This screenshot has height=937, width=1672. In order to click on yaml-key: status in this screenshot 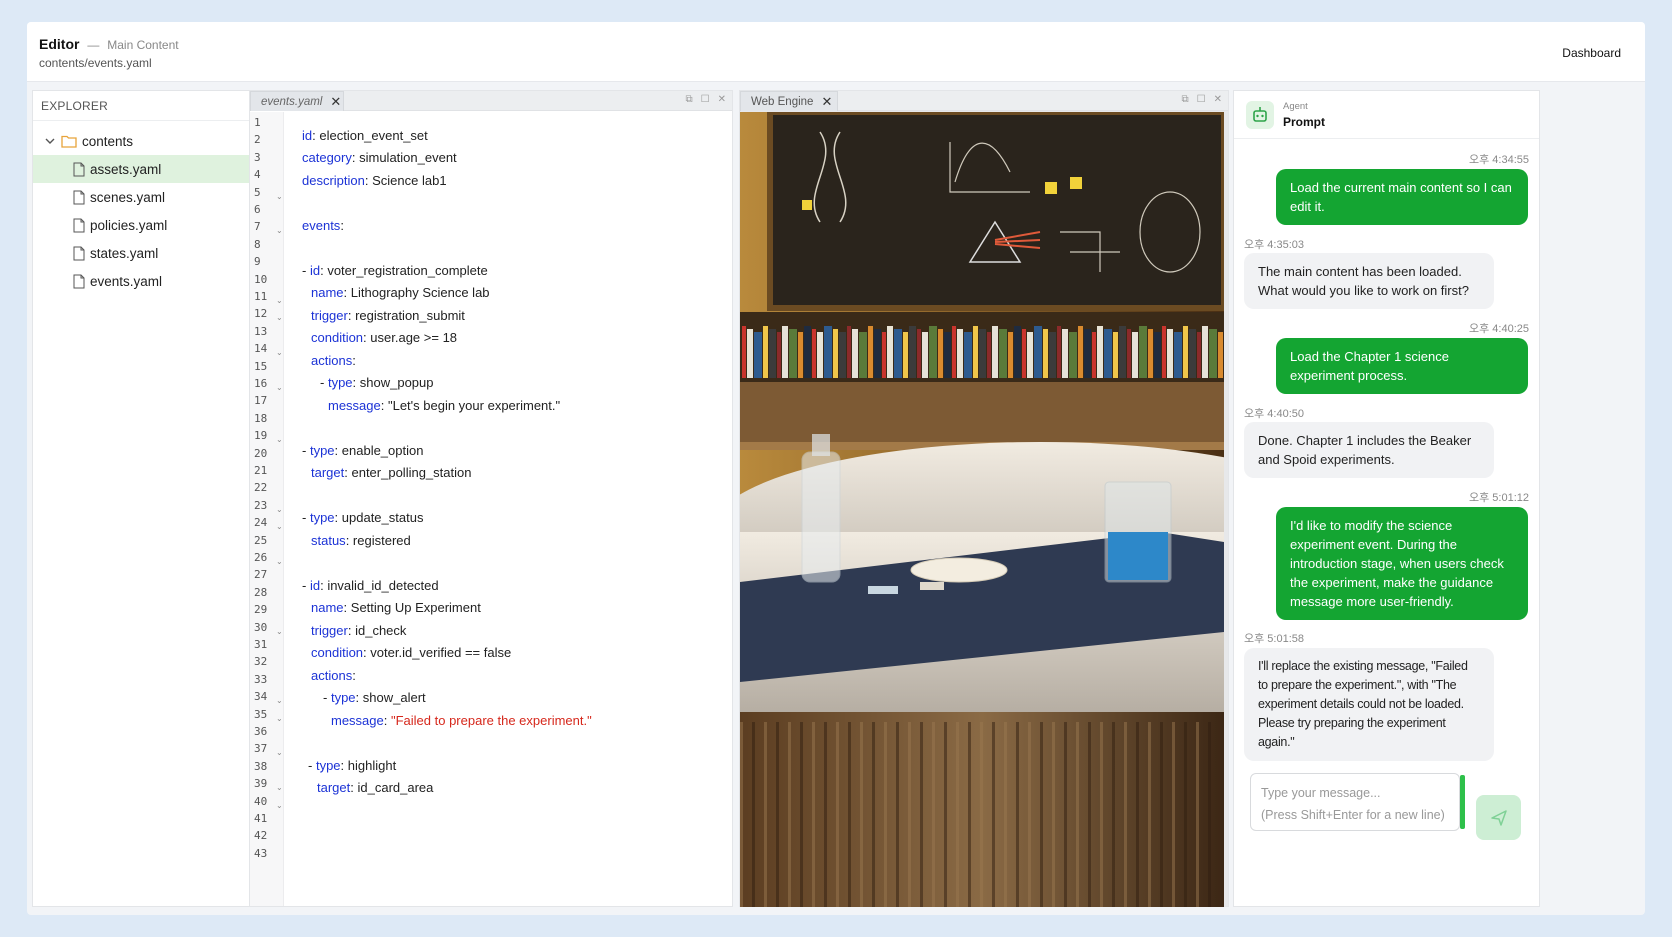, I will do `click(328, 540)`.